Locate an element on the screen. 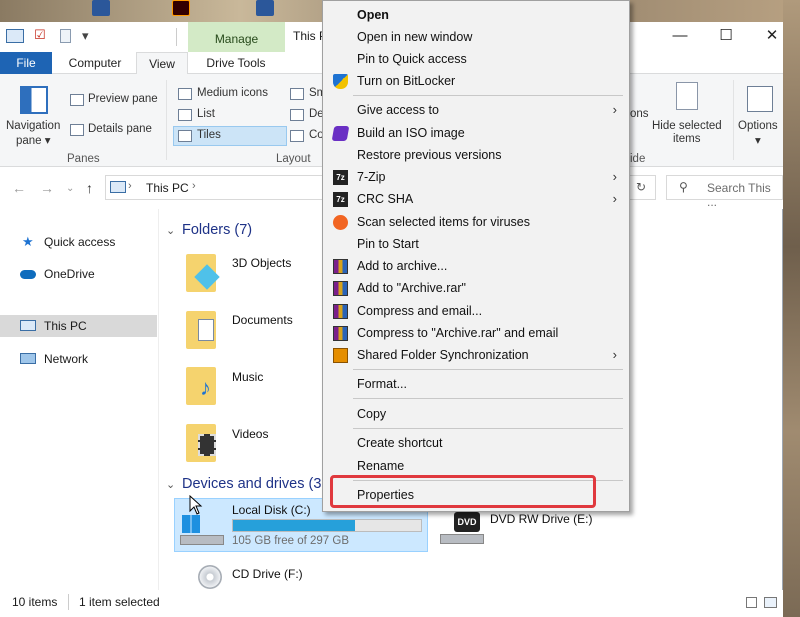  maximize-button: ☐ is located at coordinates (726, 37).